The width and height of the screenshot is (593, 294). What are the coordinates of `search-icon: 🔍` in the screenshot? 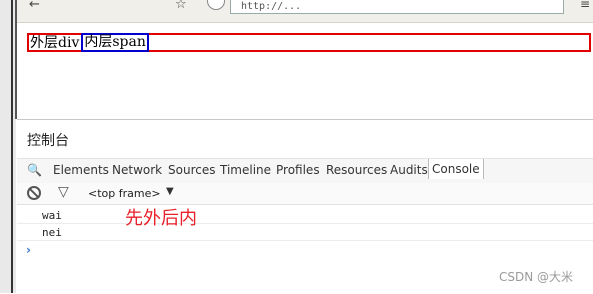 It's located at (34, 170).